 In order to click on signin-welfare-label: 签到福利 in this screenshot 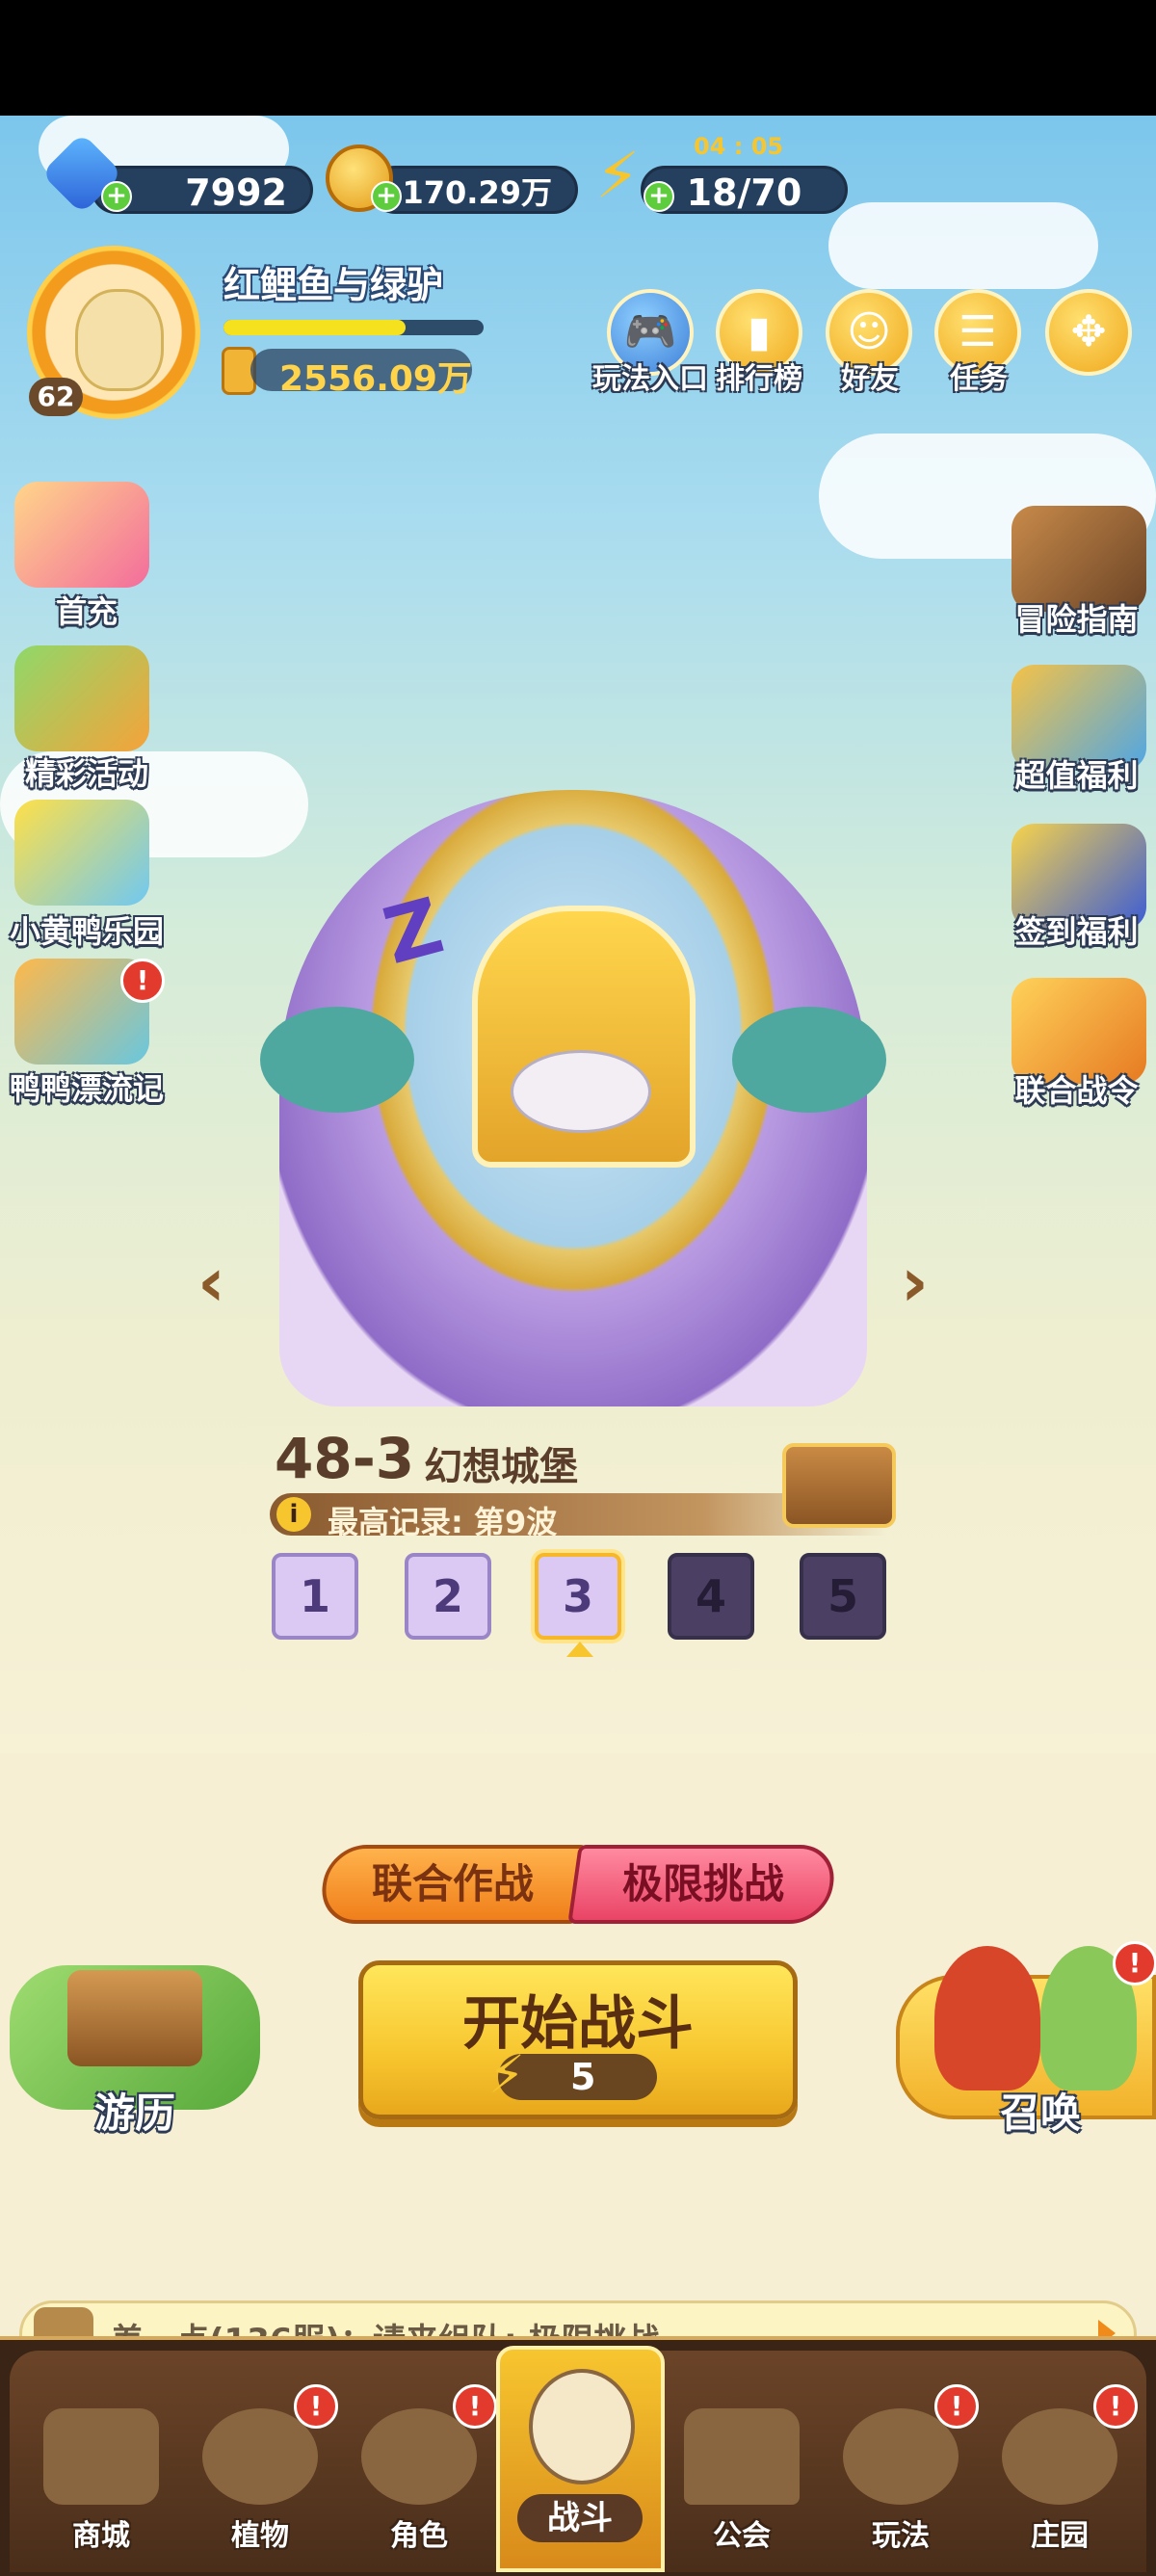, I will do `click(1076, 931)`.